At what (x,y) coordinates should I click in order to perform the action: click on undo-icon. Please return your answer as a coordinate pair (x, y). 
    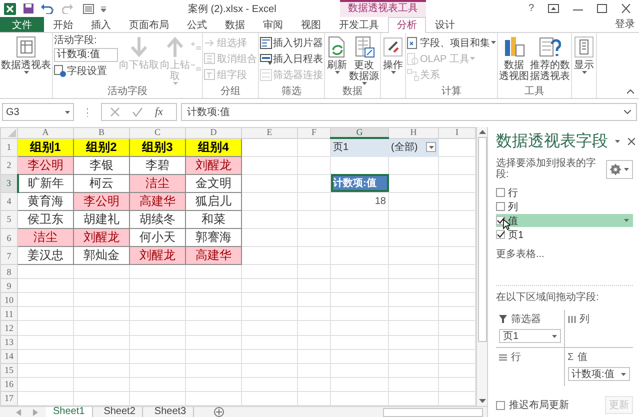
    Looking at the image, I should click on (48, 9).